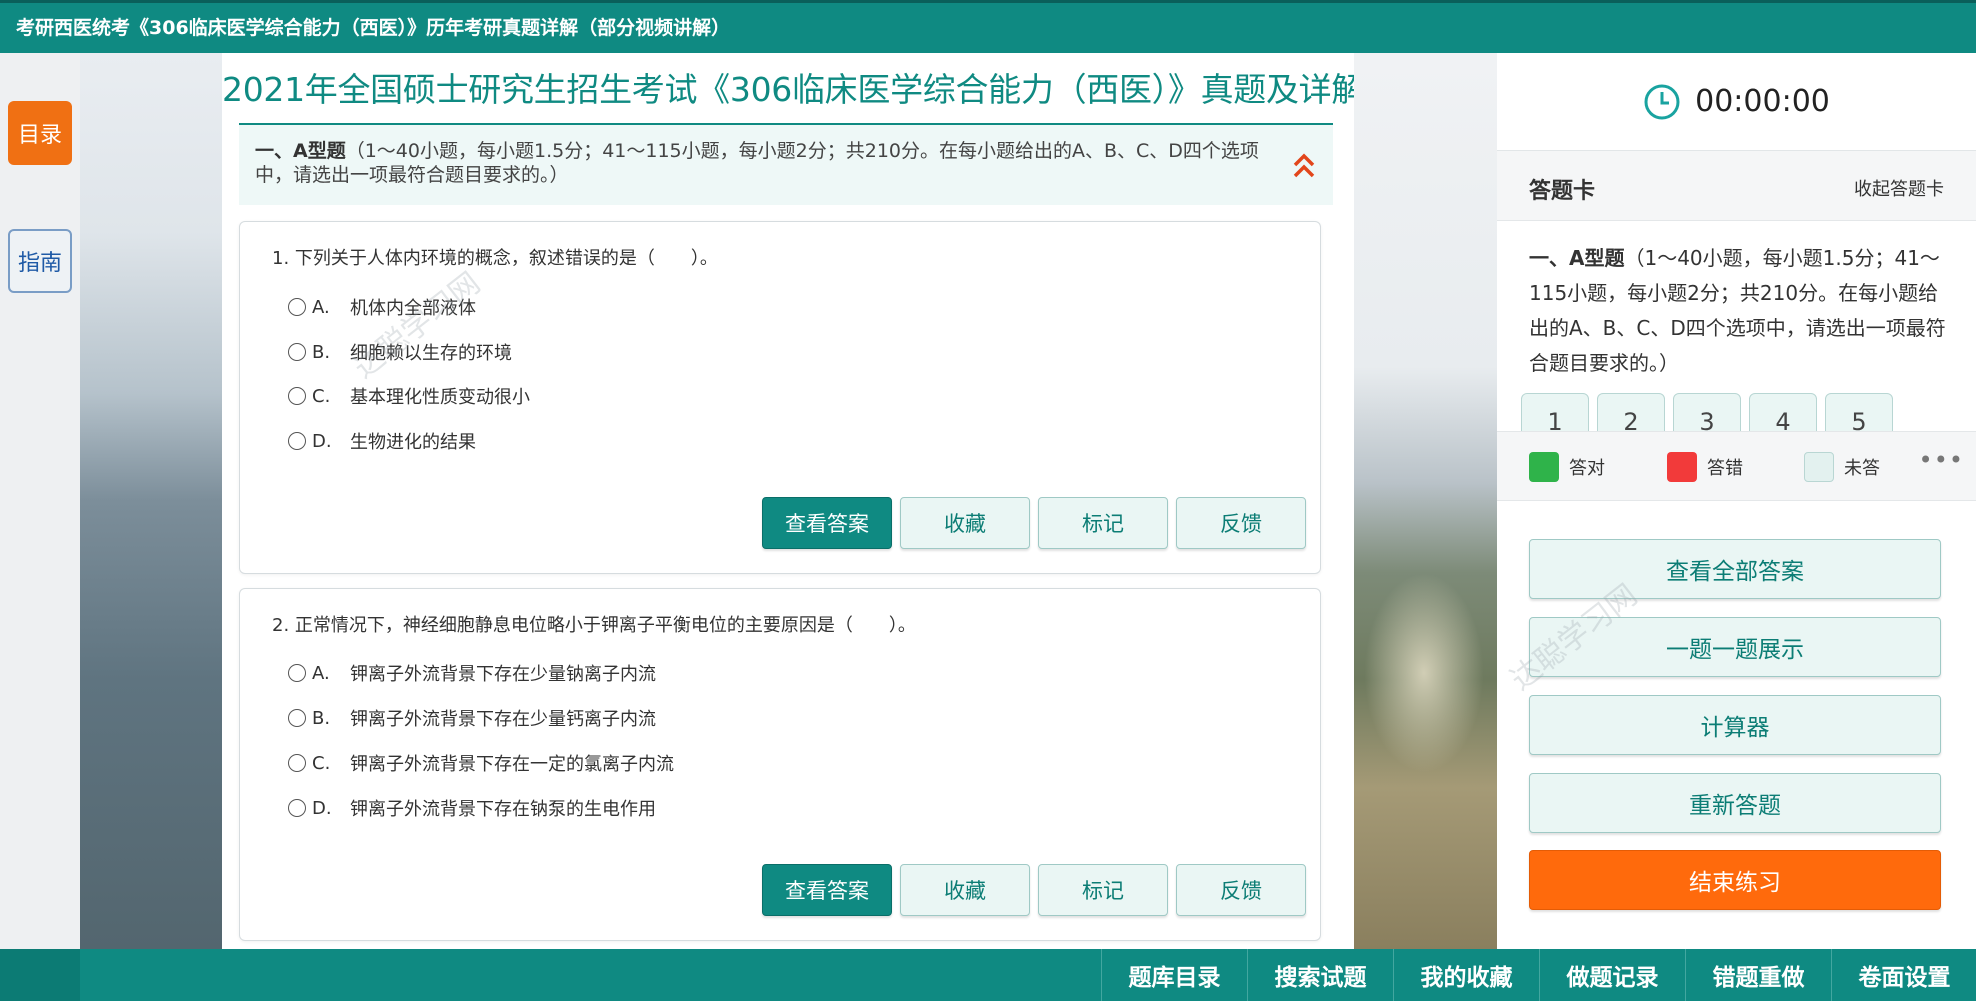 This screenshot has height=1001, width=1976. What do you see at coordinates (40, 501) in the screenshot?
I see `side-nav: 目录 指南` at bounding box center [40, 501].